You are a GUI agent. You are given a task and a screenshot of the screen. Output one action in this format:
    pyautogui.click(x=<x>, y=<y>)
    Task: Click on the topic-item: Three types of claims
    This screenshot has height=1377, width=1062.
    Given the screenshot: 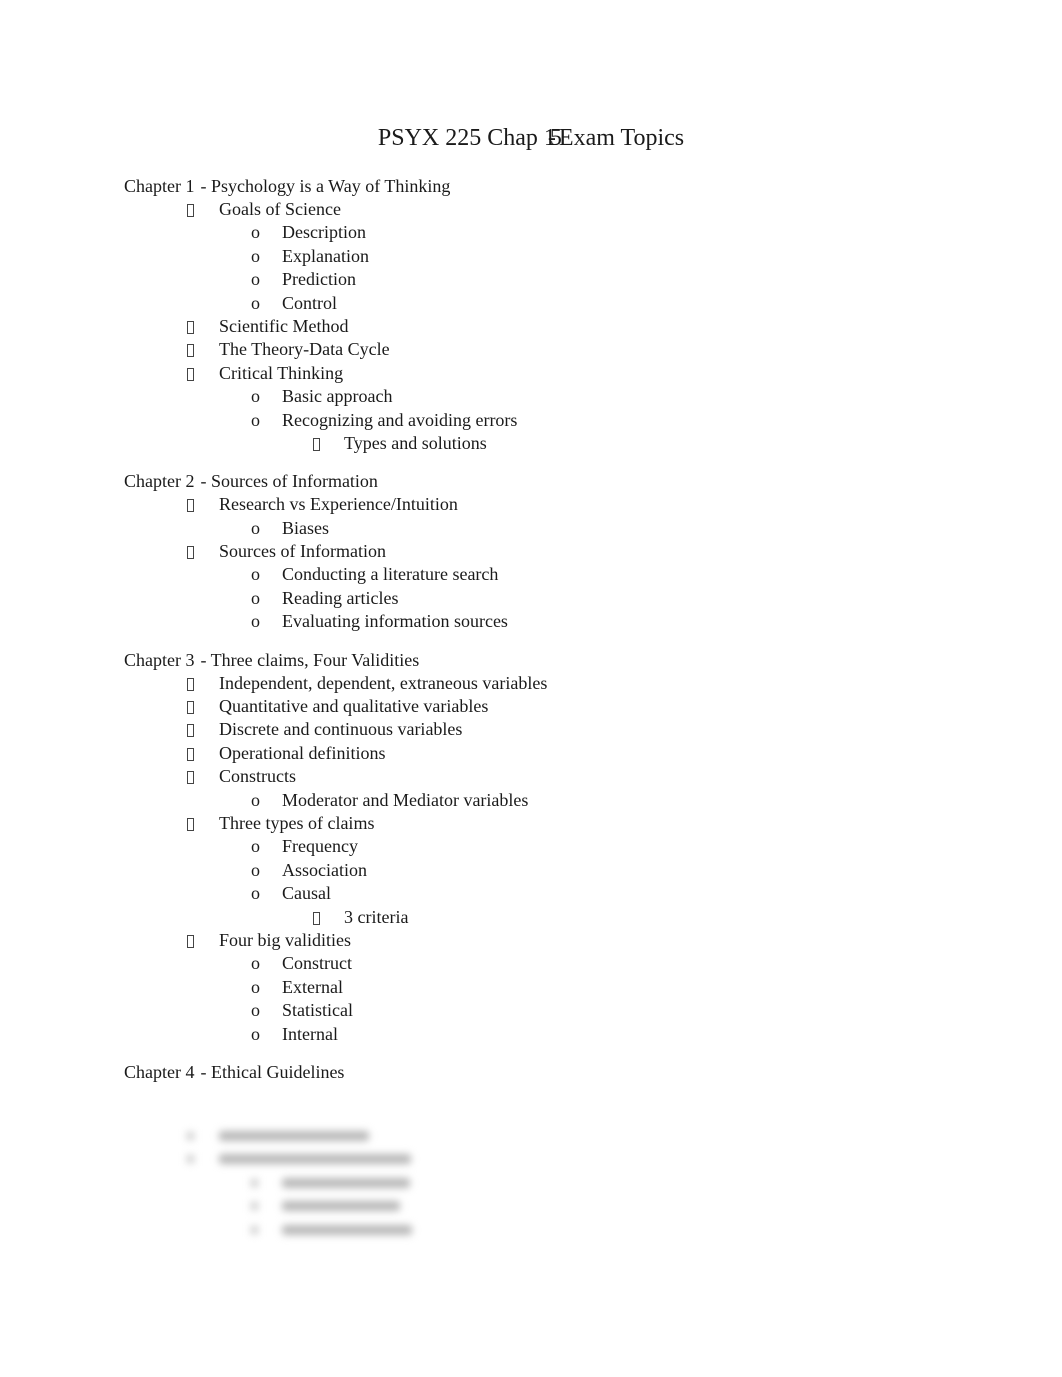 What is the action you would take?
    pyautogui.click(x=574, y=823)
    